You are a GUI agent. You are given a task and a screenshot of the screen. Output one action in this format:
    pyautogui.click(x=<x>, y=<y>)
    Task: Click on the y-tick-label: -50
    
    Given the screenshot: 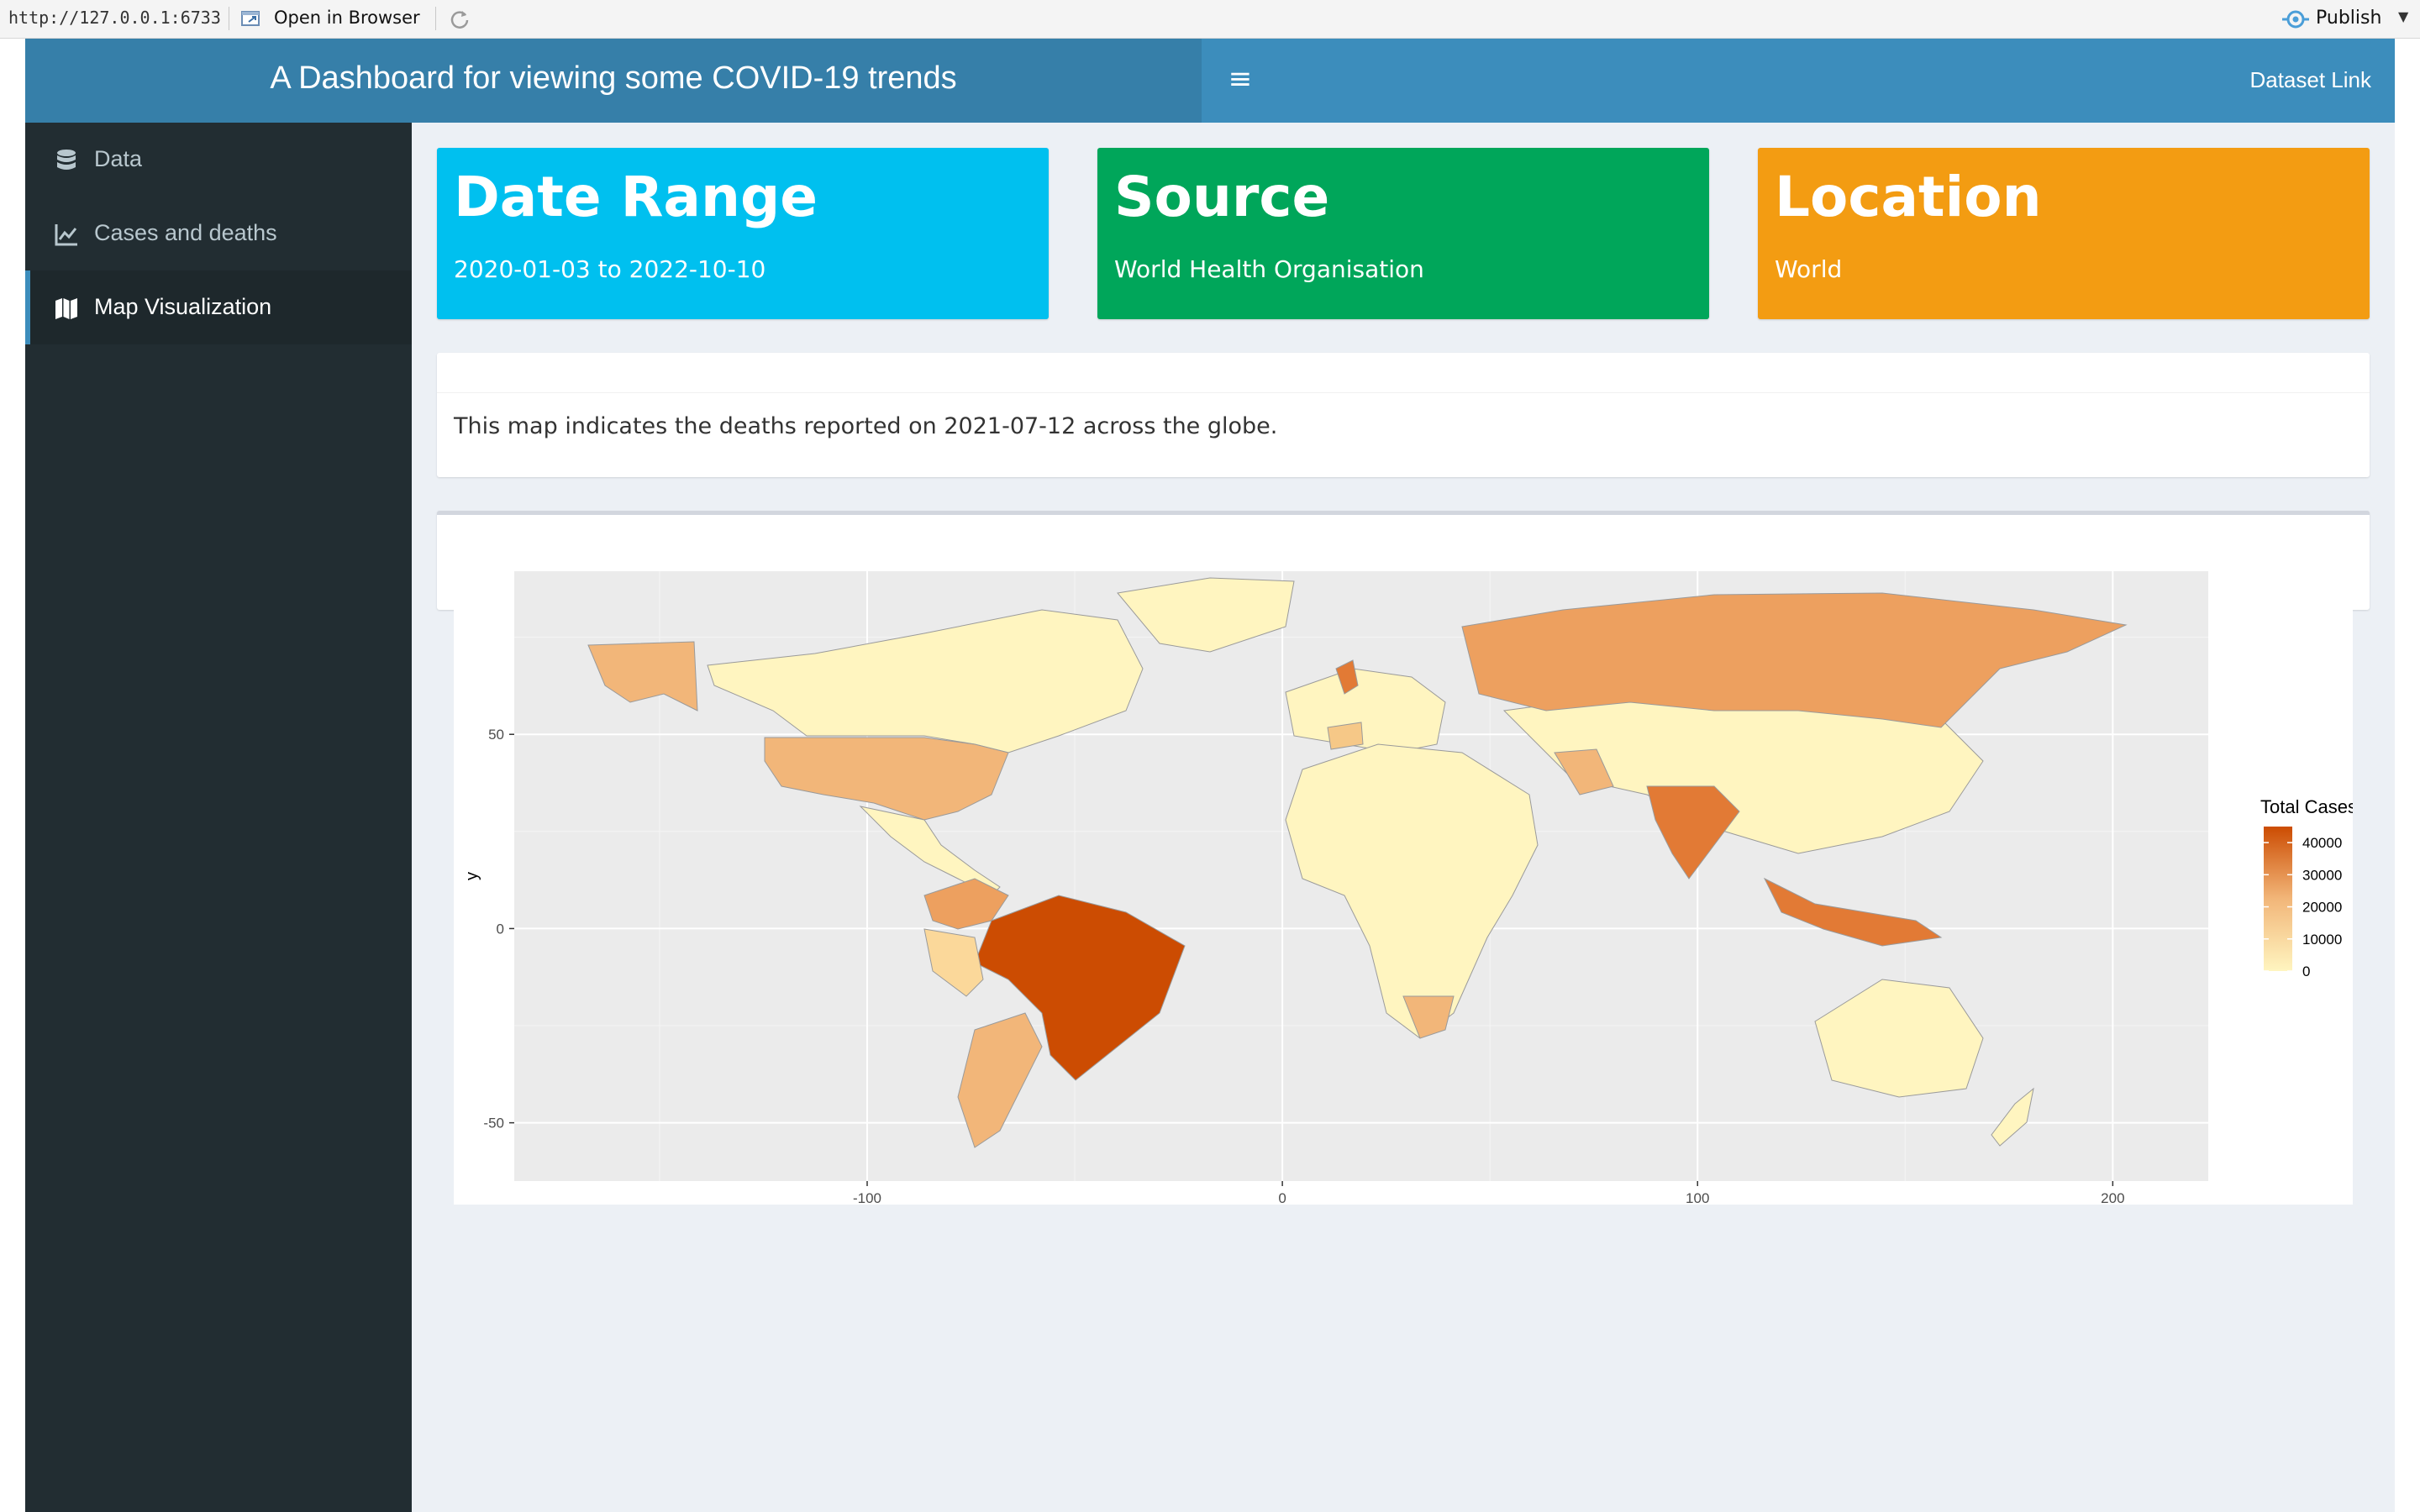 What is the action you would take?
    pyautogui.click(x=494, y=1123)
    